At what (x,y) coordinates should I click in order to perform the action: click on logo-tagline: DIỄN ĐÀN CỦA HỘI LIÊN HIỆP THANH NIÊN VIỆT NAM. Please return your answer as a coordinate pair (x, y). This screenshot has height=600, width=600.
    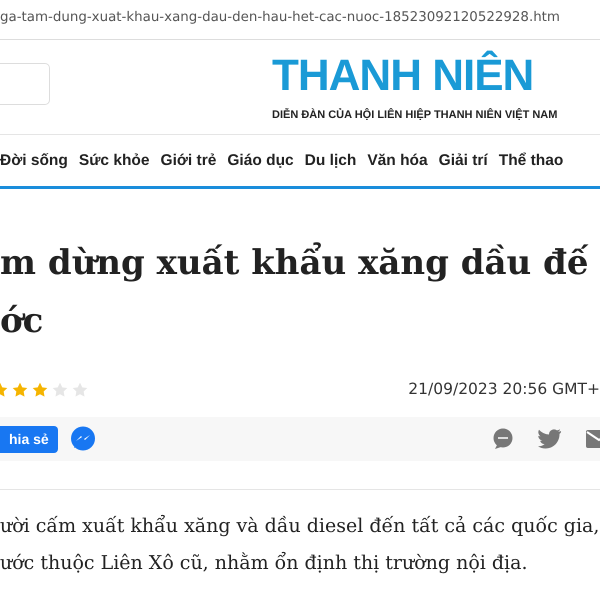
    Looking at the image, I should click on (415, 115).